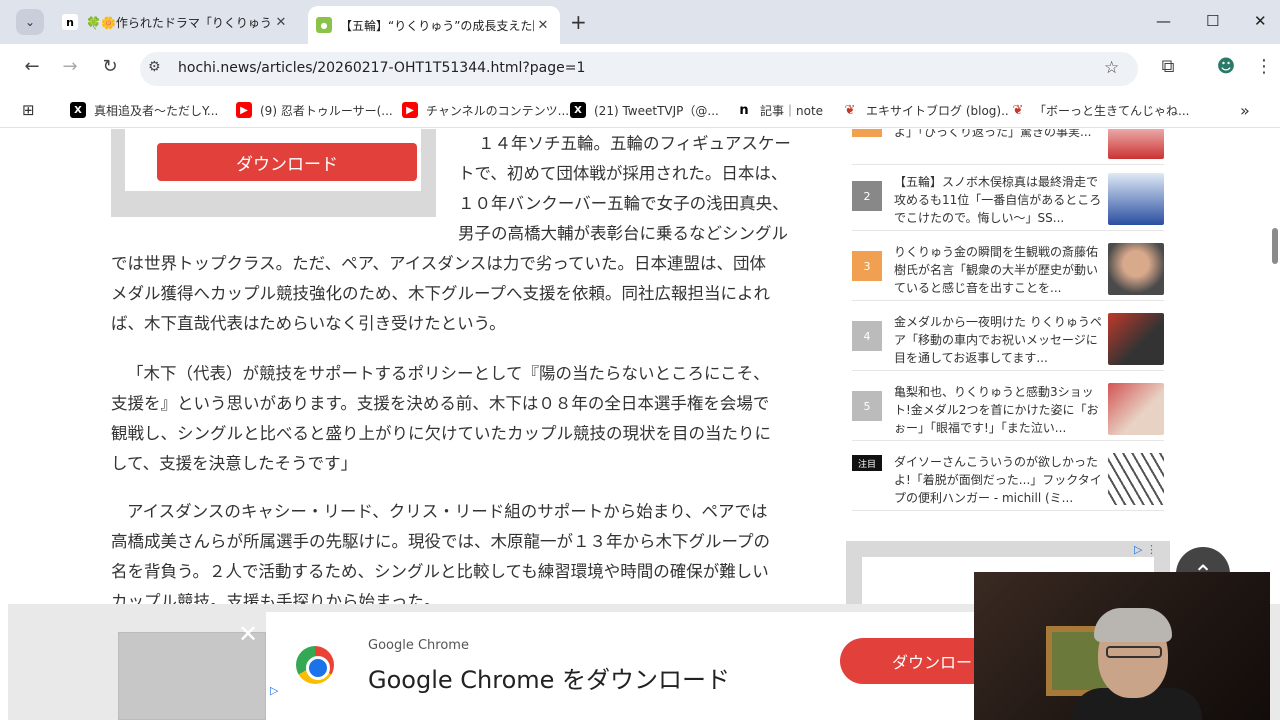  I want to click on ad-headline: Google Chrome をダウンロード, so click(549, 680).